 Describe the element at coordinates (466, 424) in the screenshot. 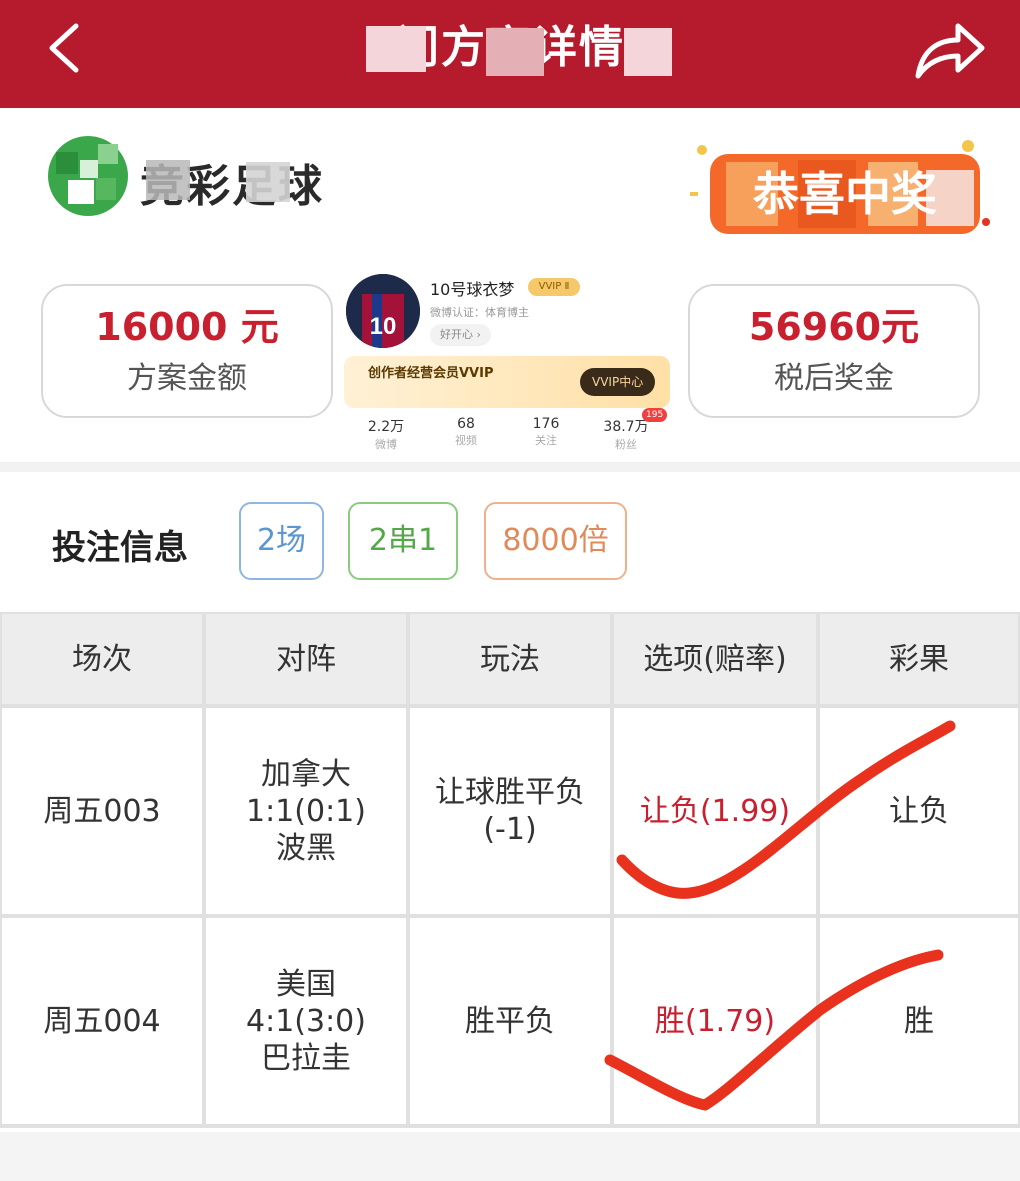

I see `stat-value: 68` at that location.